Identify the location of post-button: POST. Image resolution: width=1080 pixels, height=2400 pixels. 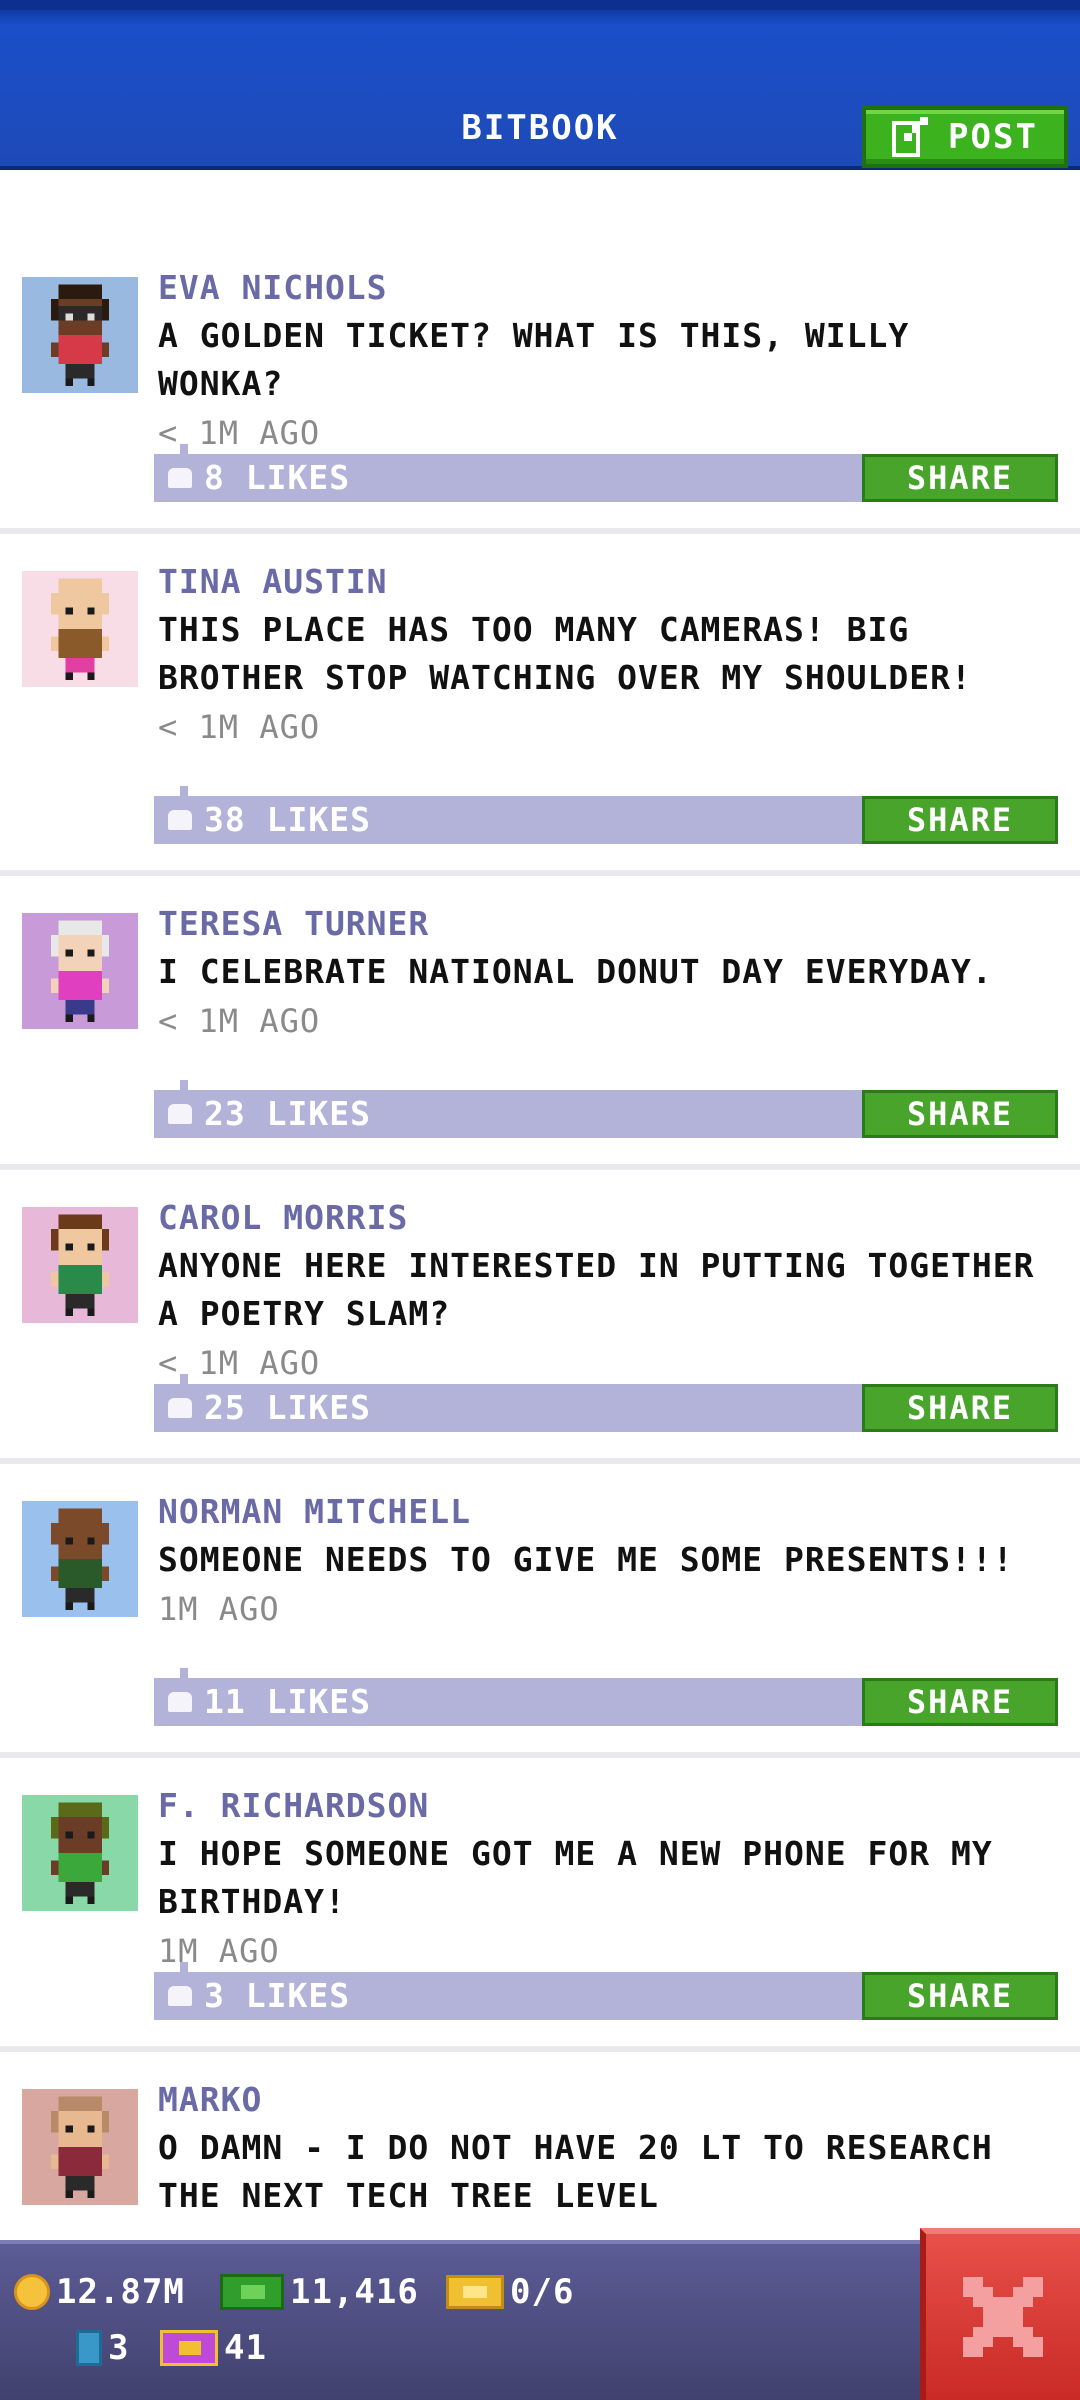
(965, 137).